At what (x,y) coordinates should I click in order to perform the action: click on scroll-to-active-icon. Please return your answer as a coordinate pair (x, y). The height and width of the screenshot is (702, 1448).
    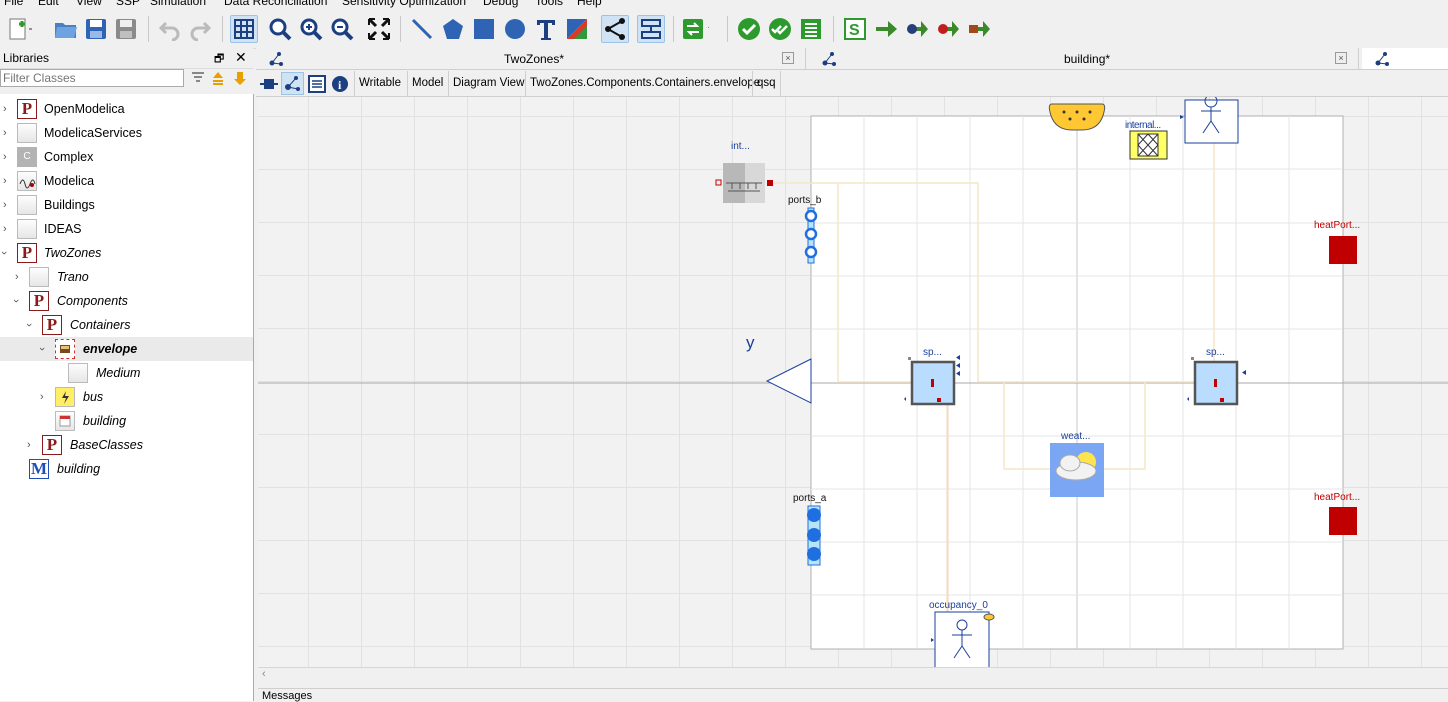
    Looking at the image, I should click on (240, 78).